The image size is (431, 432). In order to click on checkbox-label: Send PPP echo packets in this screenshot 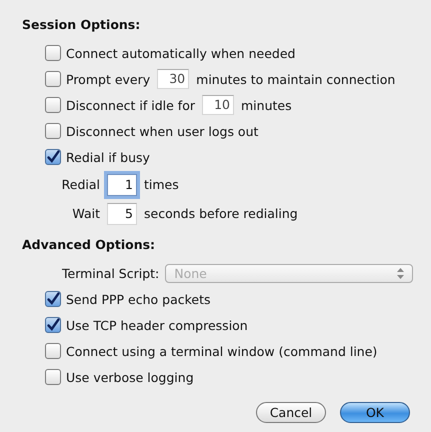, I will do `click(138, 299)`.